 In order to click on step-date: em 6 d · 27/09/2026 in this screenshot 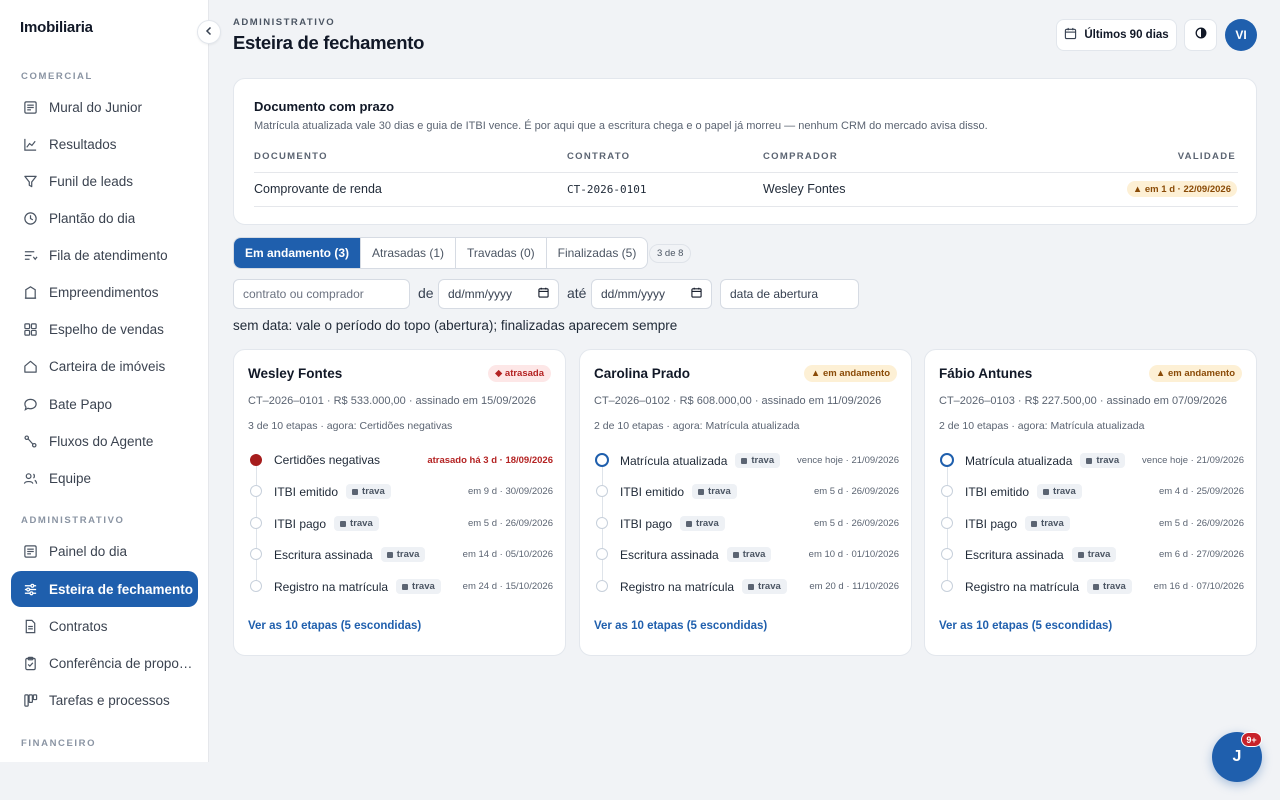, I will do `click(1201, 554)`.